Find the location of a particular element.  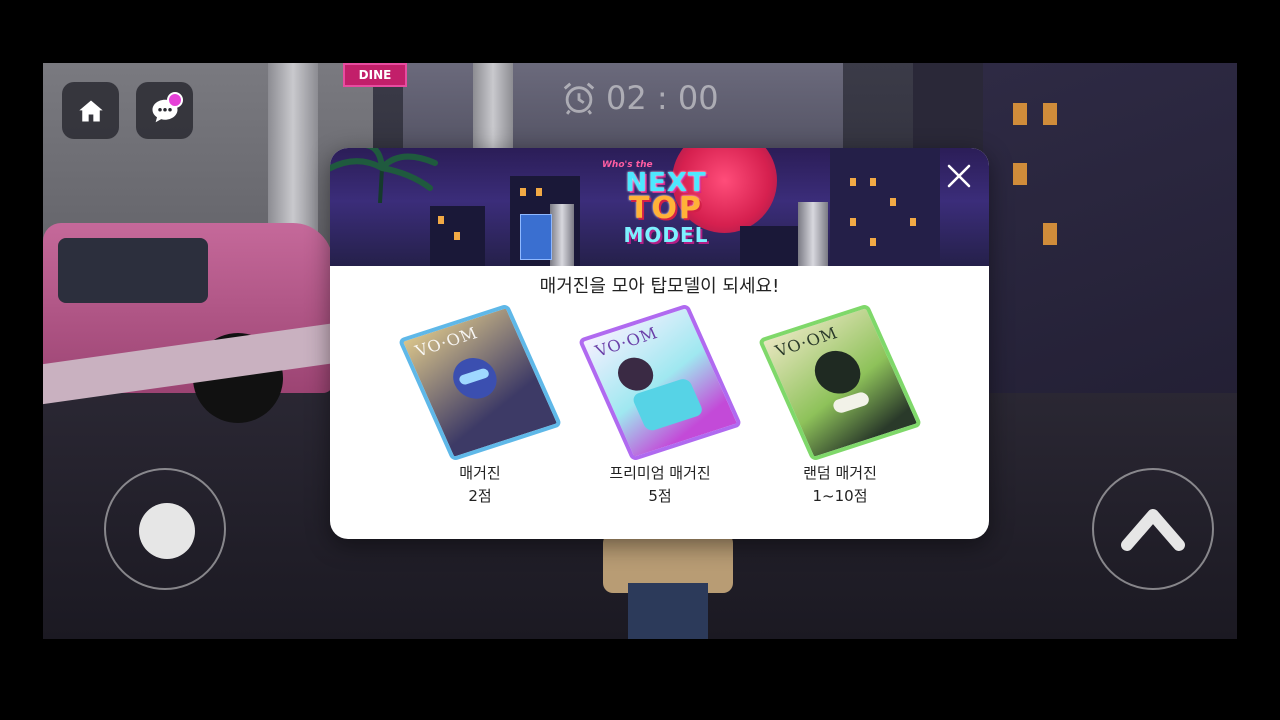

home-button is located at coordinates (90, 110).